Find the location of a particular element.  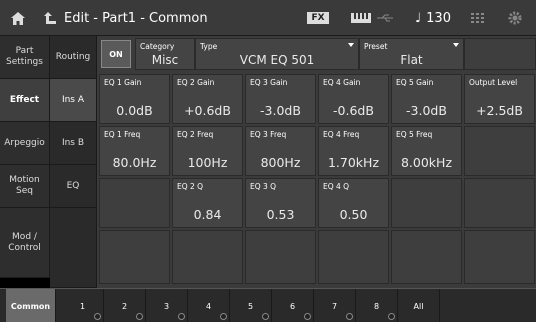

subnav-empty is located at coordinates (73, 248).